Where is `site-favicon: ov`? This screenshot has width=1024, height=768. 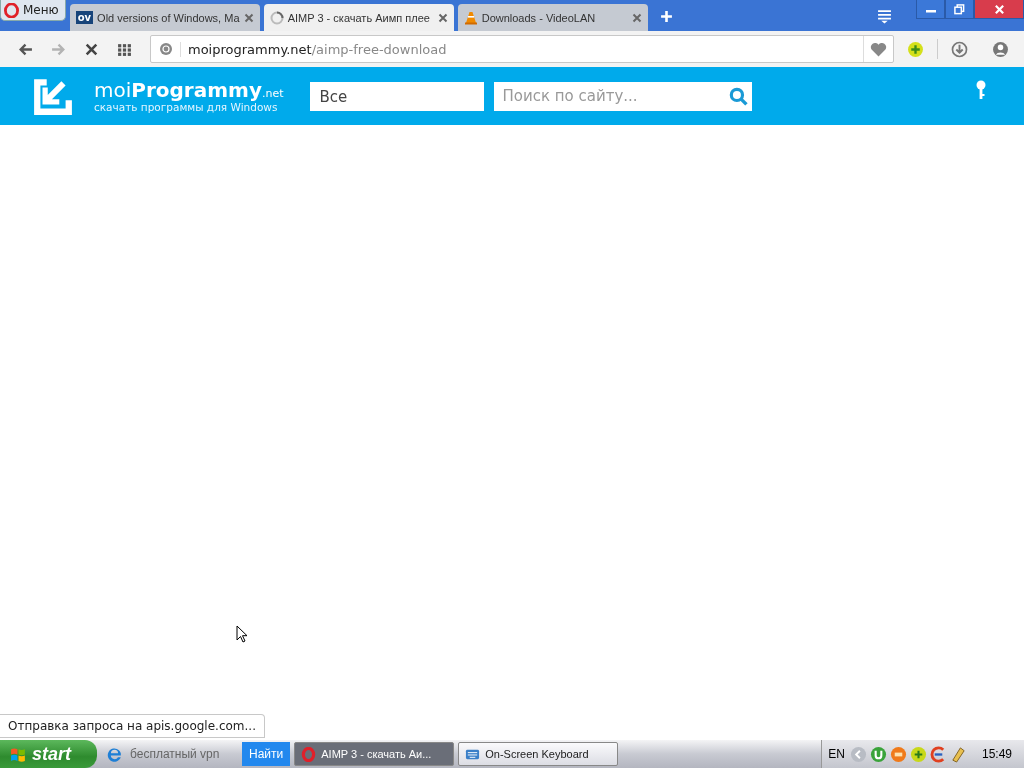
site-favicon: ov is located at coordinates (84, 17).